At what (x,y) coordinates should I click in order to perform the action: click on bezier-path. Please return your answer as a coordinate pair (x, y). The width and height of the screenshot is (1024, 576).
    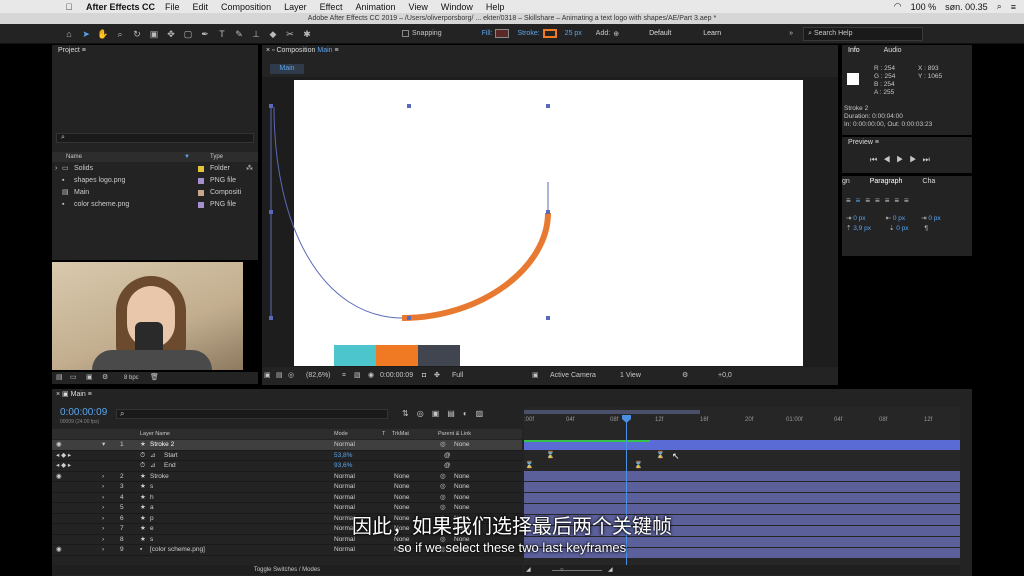
    Looking at the image, I should click on (338, 212).